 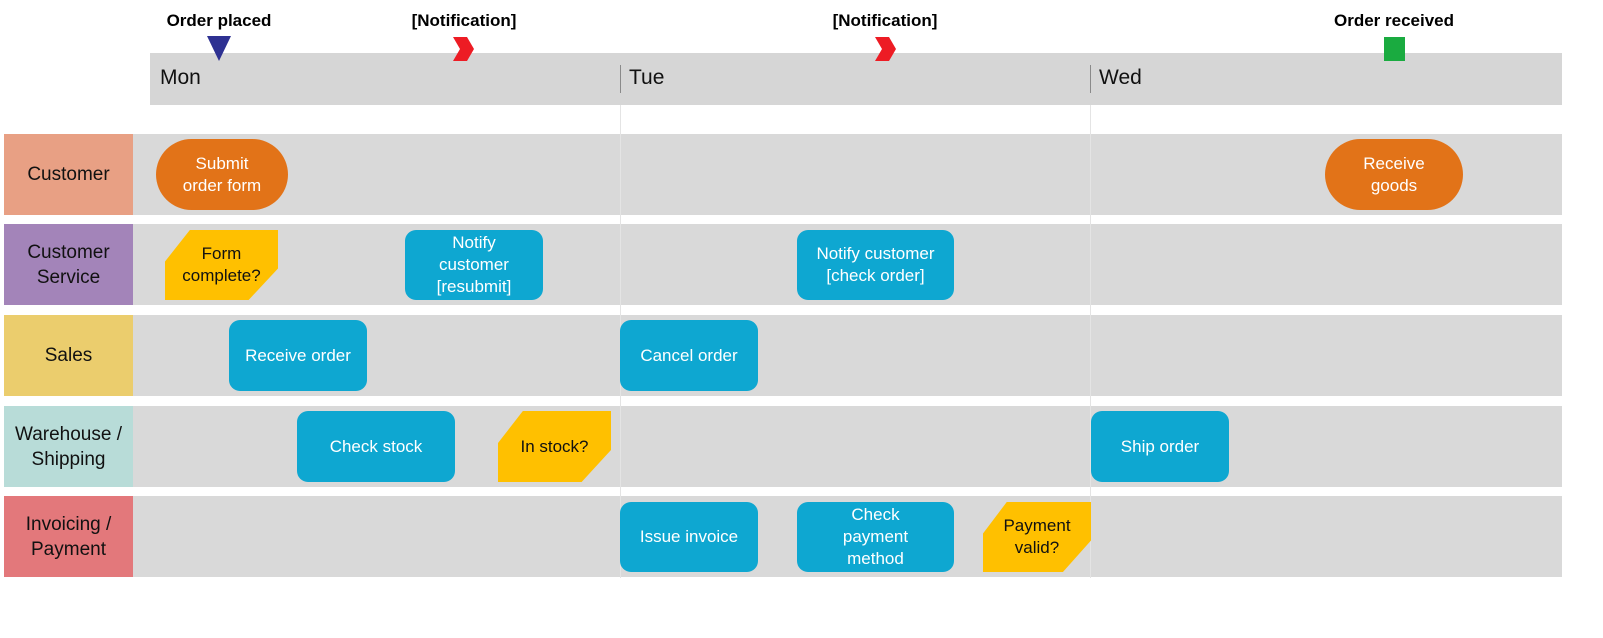 I want to click on task-cancel-order: Cancel order, so click(x=689, y=355).